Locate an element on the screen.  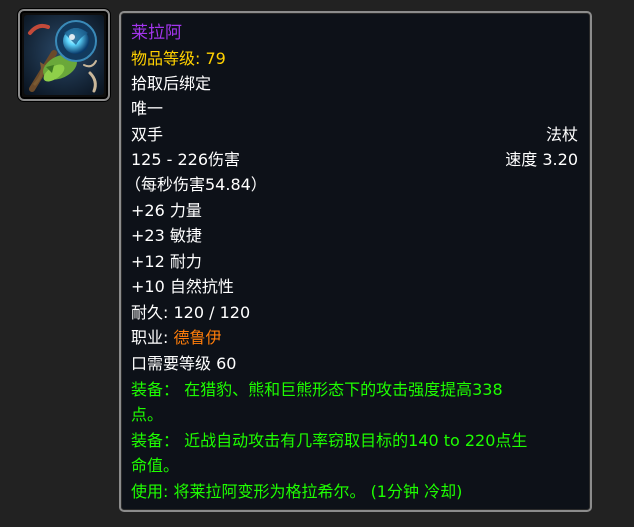
required-level-text: 口需要等级 60 is located at coordinates (184, 363).